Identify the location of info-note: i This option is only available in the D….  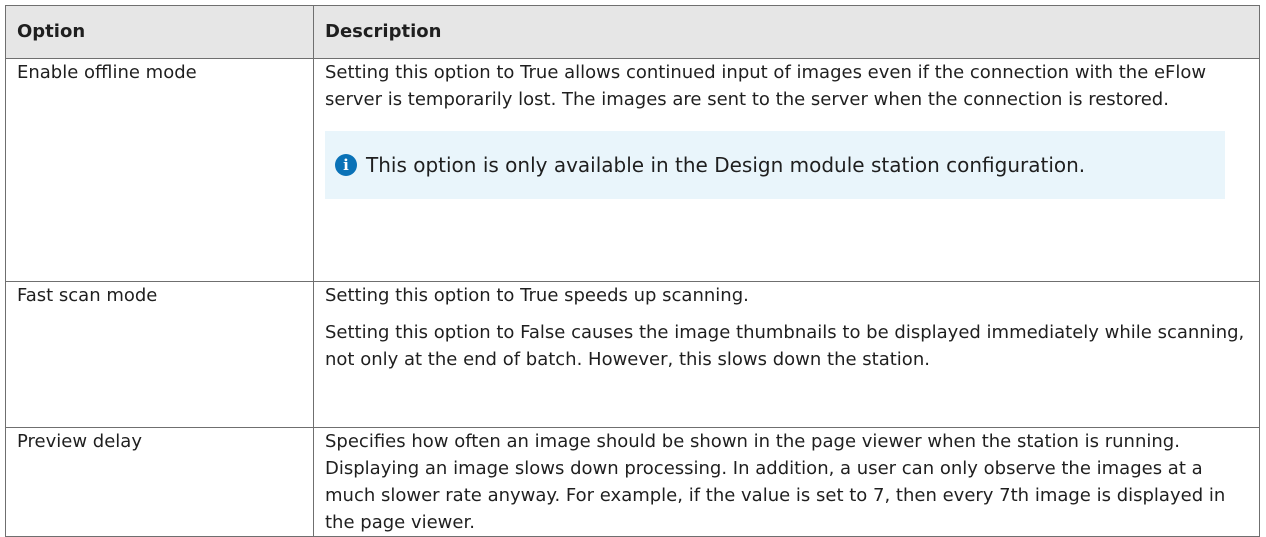
(775, 165).